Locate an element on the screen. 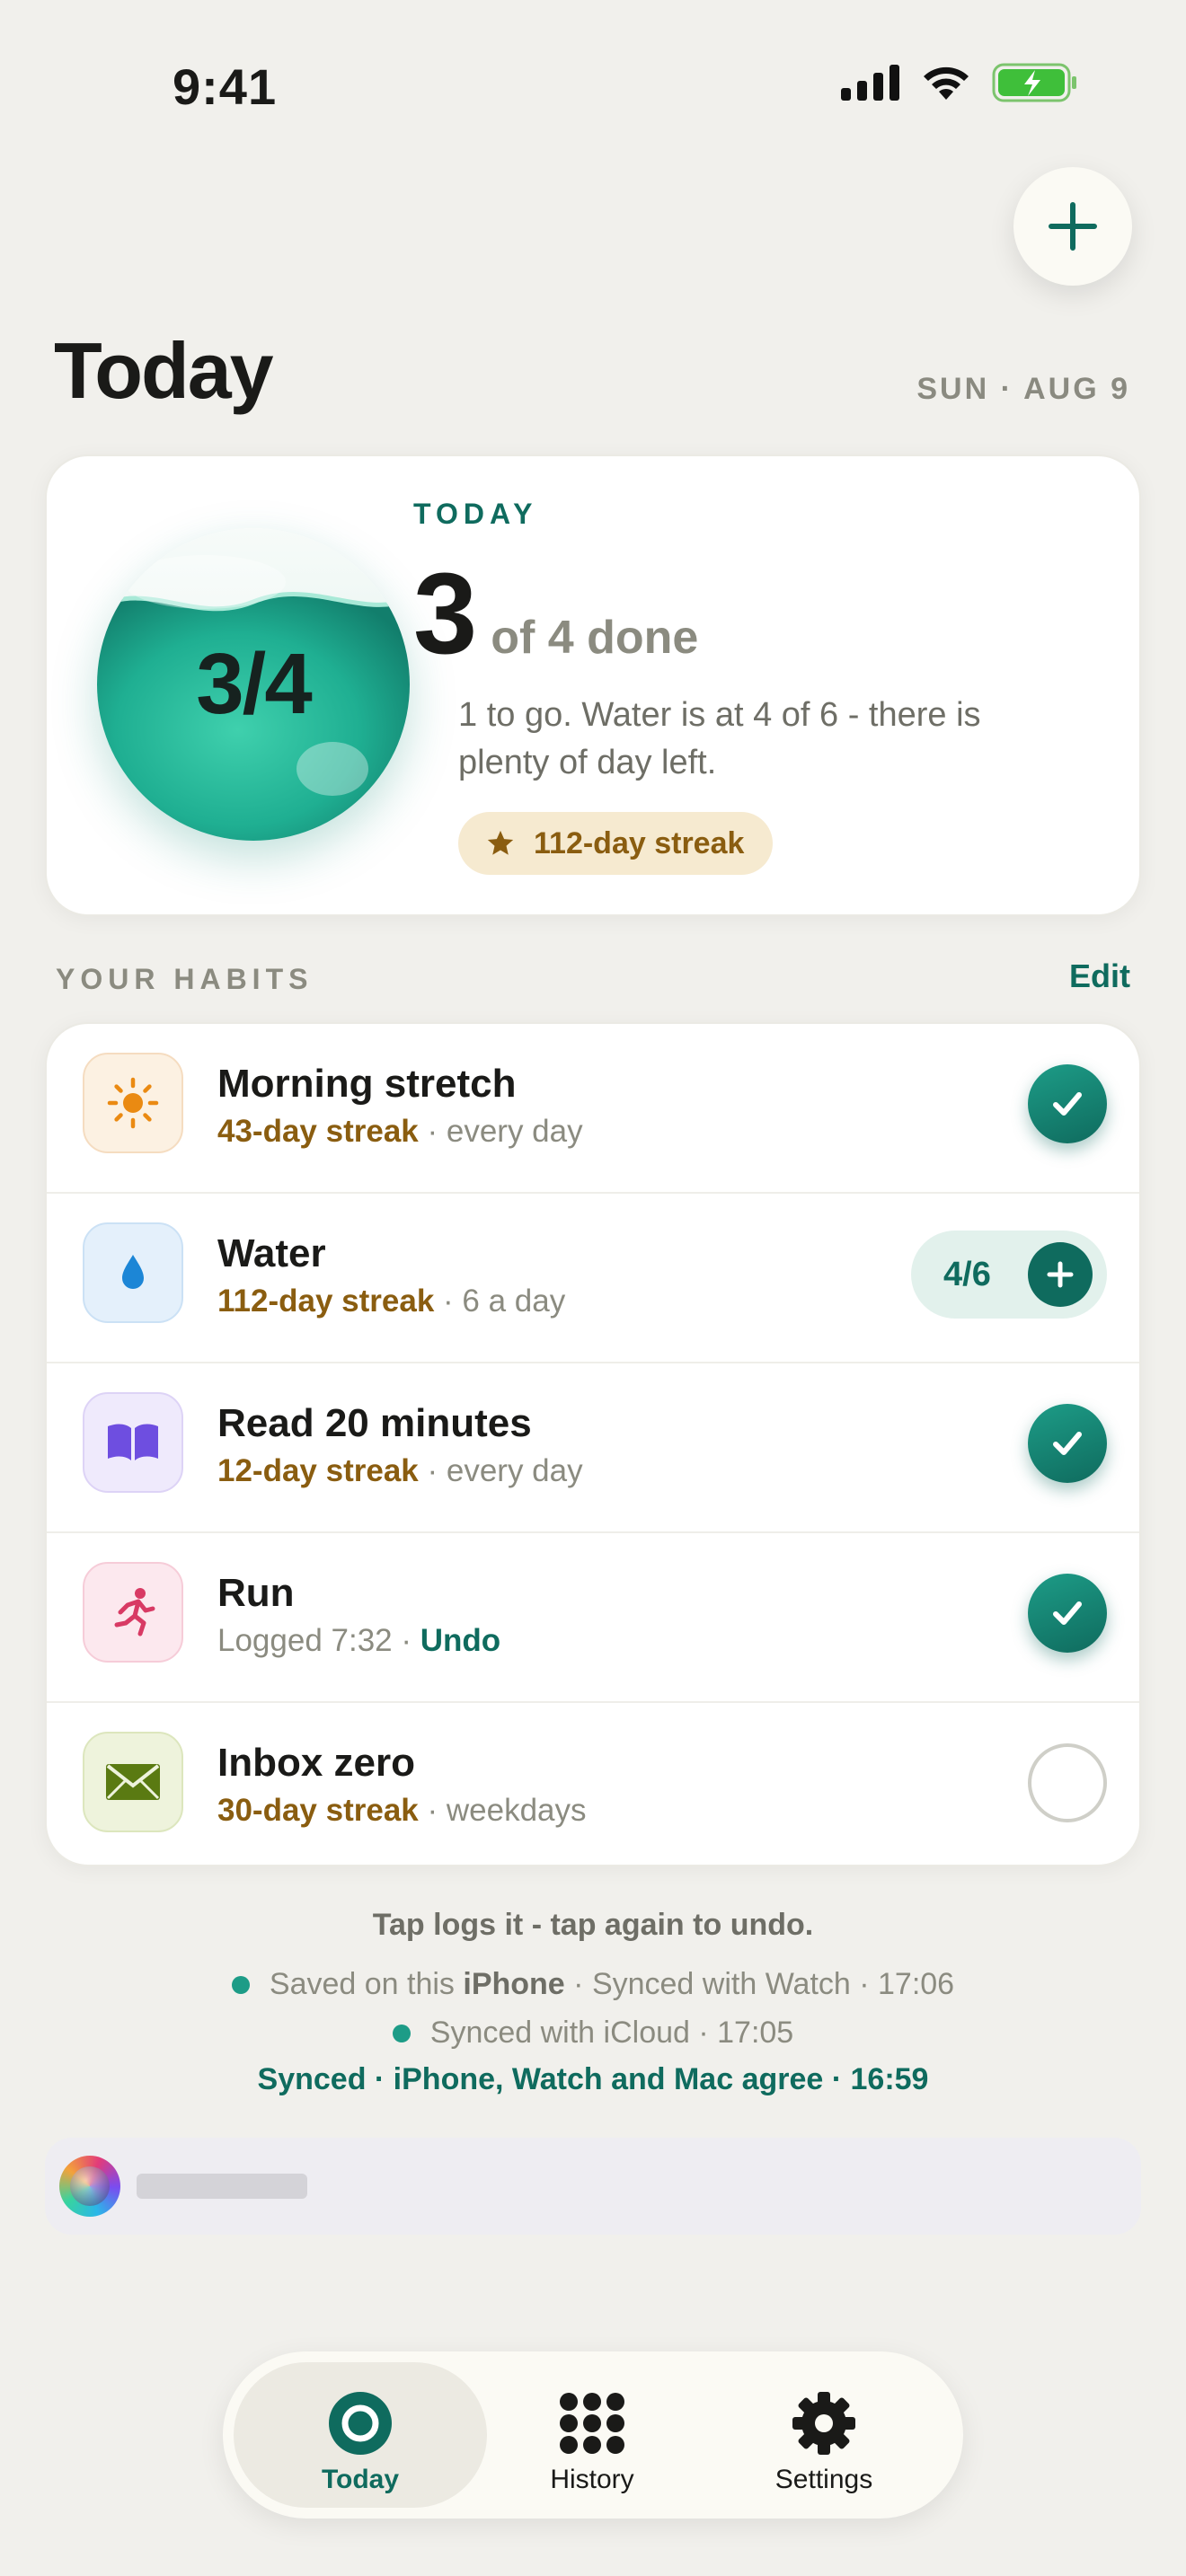  habit-logged-time: Logged 7:32 · is located at coordinates (318, 1640).